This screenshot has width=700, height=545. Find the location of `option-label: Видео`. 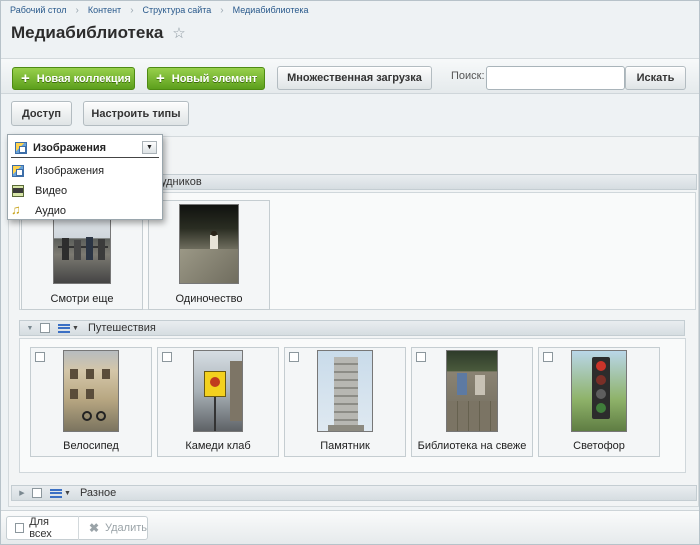

option-label: Видео is located at coordinates (51, 191).